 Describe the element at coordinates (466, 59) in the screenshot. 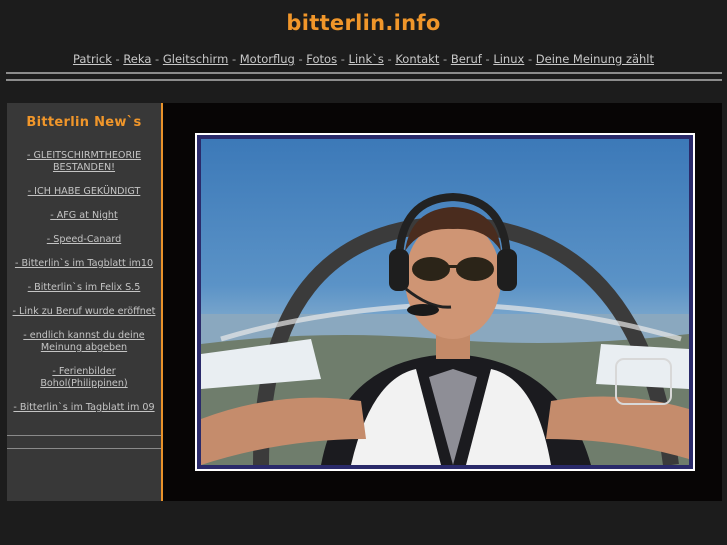

I see `nav-link-beruf: Beruf` at that location.